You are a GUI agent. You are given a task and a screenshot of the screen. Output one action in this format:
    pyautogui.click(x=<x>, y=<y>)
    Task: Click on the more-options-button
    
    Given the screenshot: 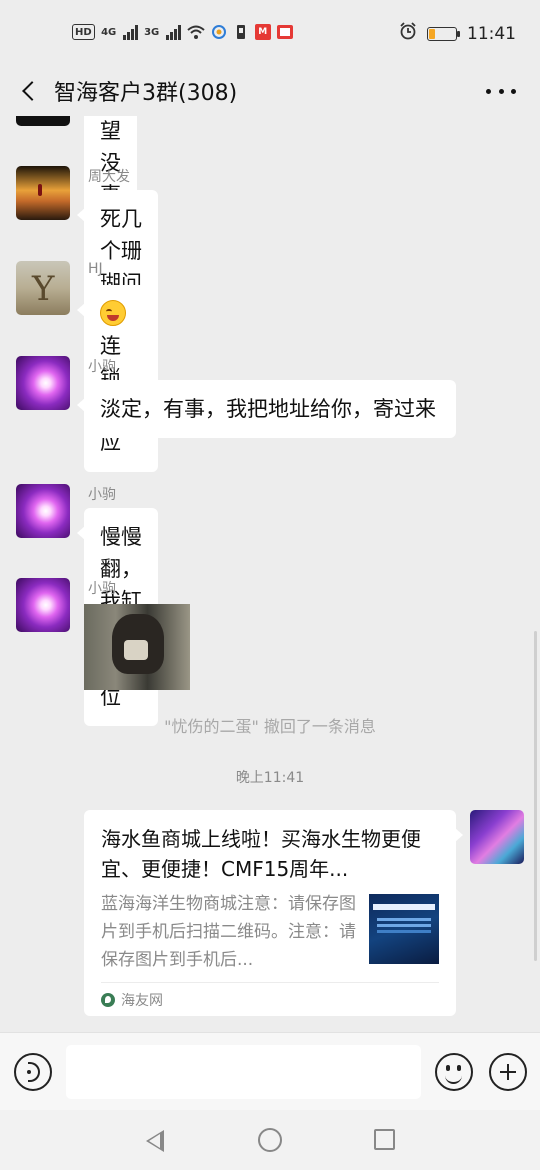 What is the action you would take?
    pyautogui.click(x=501, y=91)
    